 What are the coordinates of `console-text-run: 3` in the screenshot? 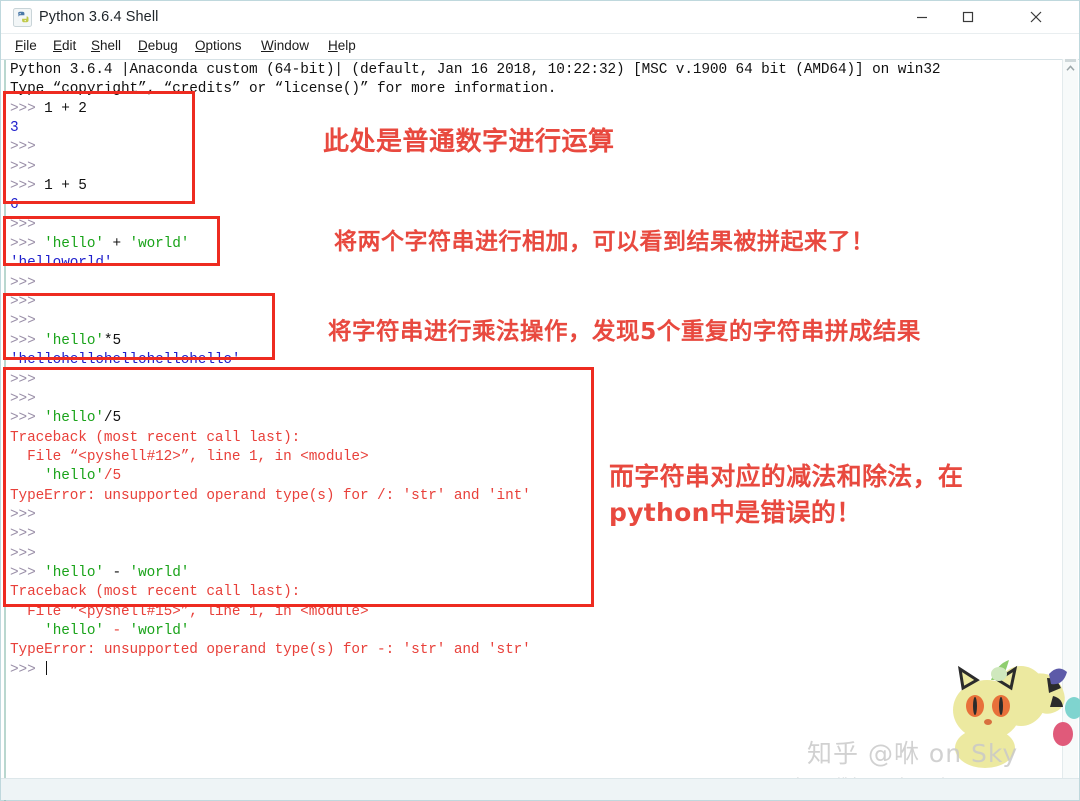 It's located at (14, 128).